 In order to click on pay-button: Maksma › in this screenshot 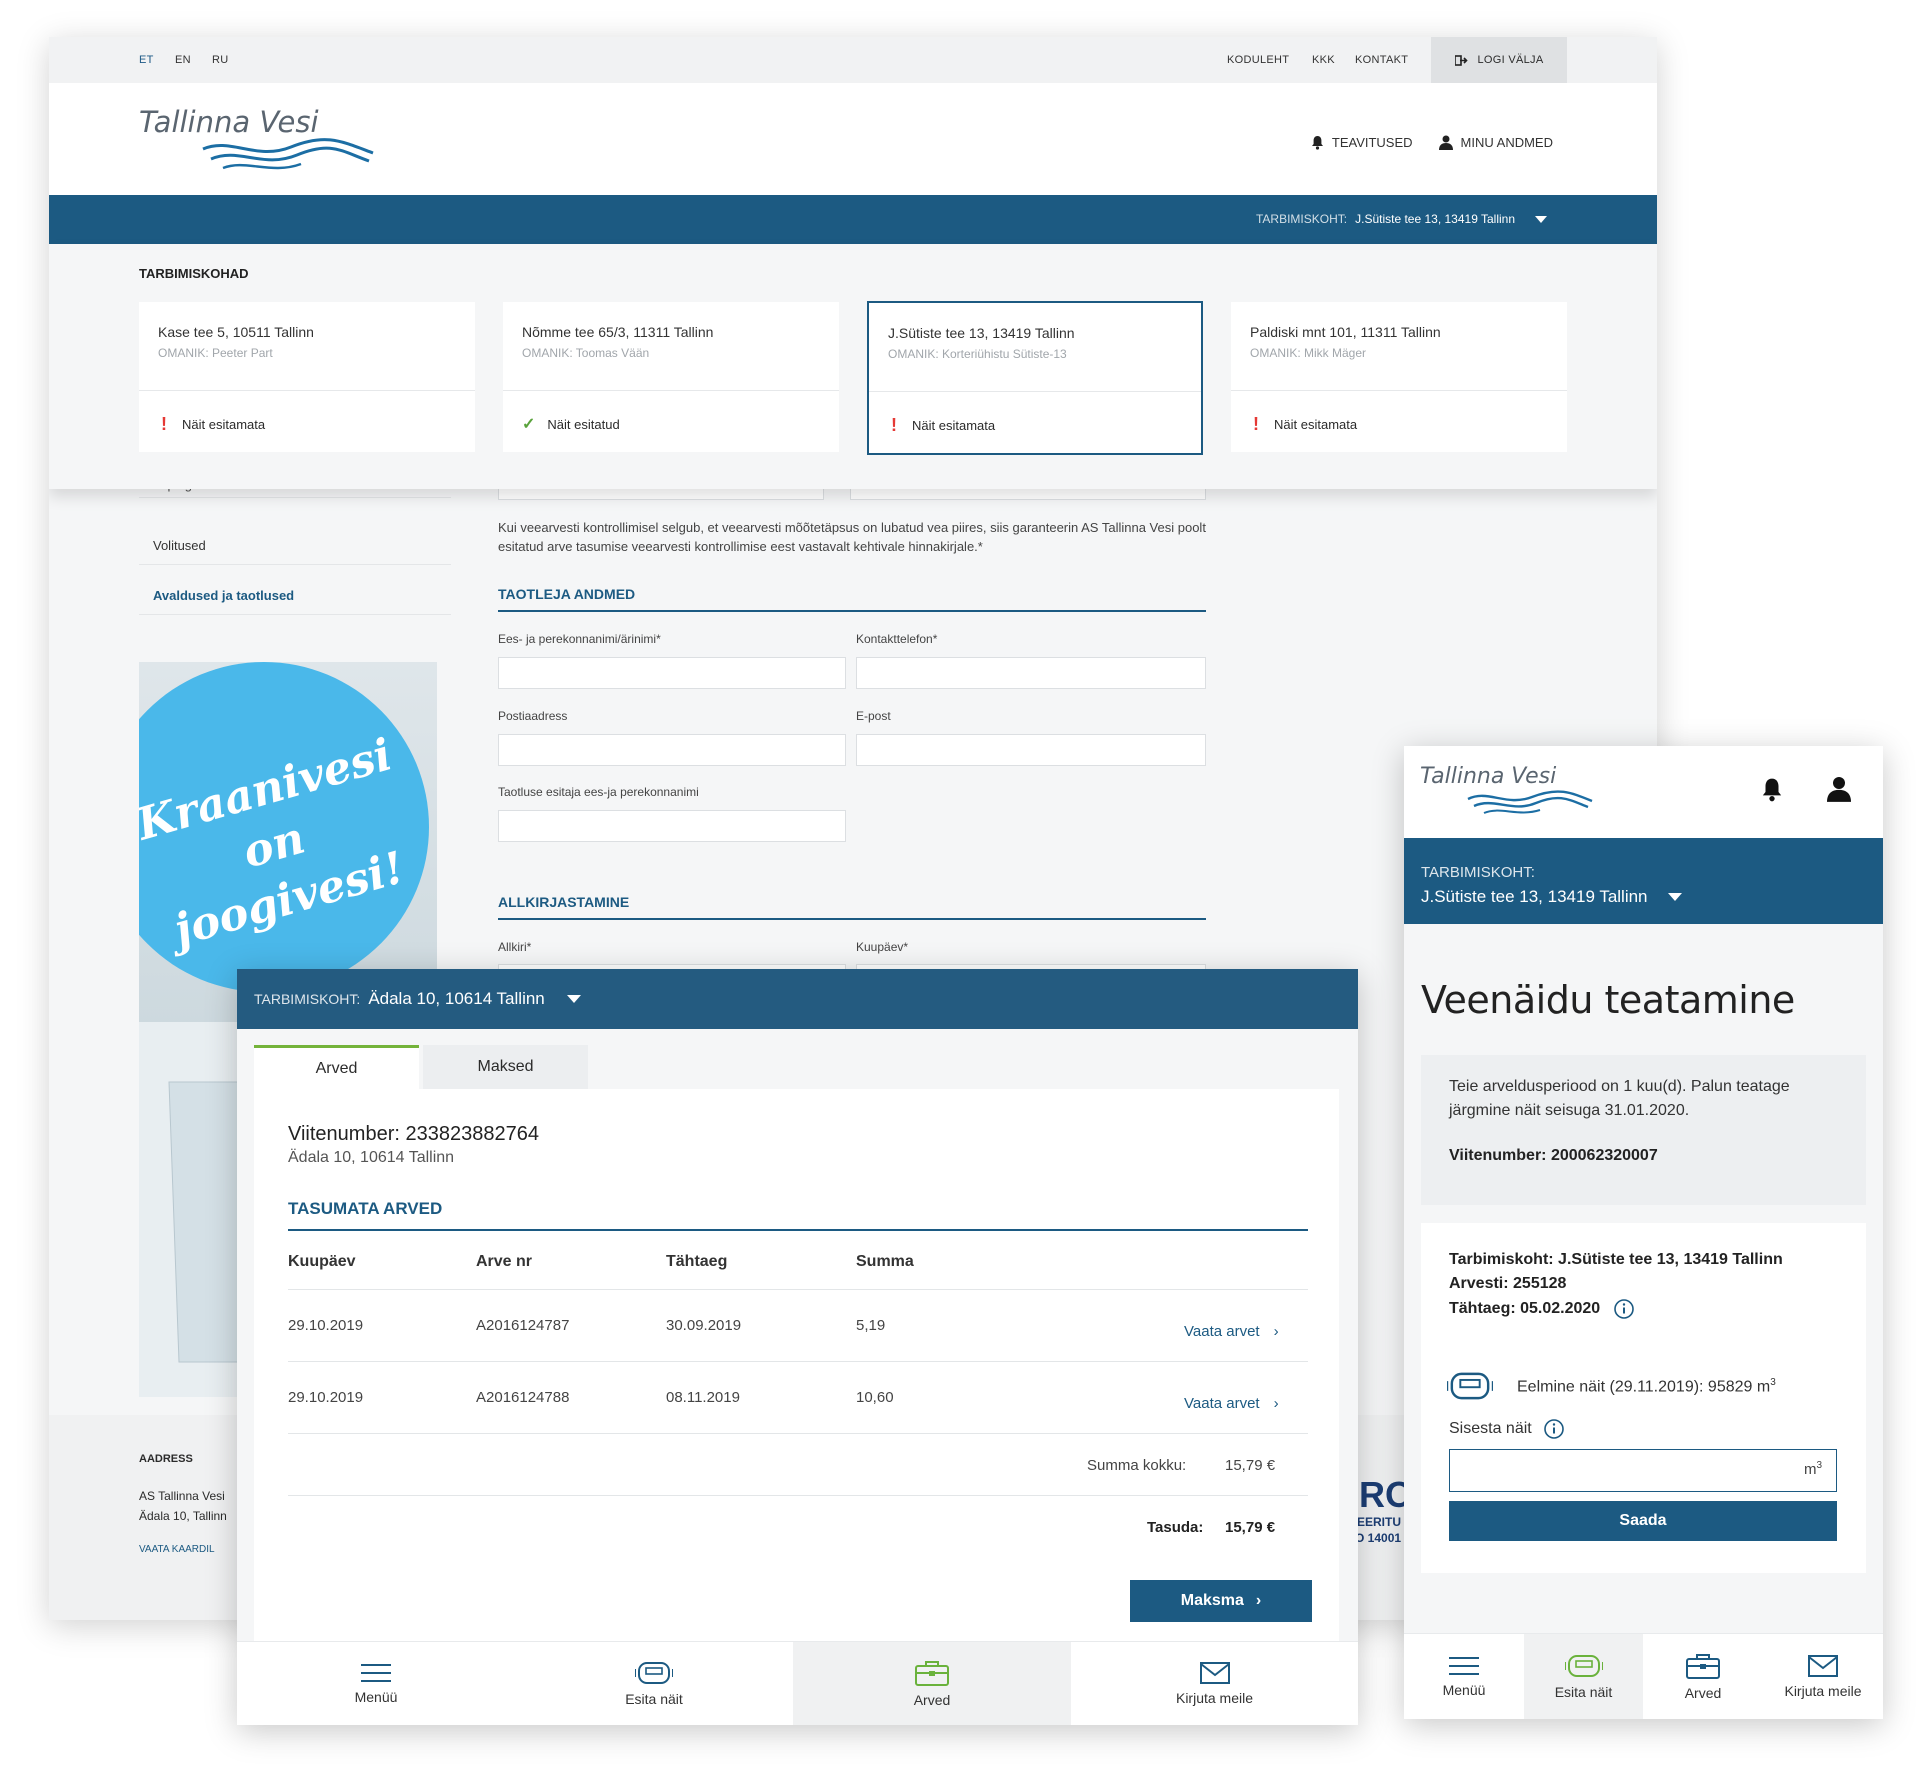, I will do `click(1221, 1601)`.